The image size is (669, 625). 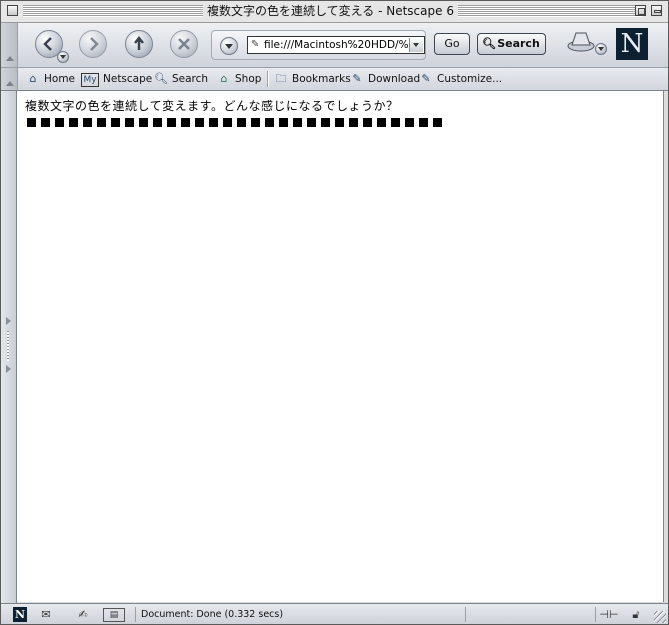 I want to click on stop-x-icon, so click(x=184, y=44).